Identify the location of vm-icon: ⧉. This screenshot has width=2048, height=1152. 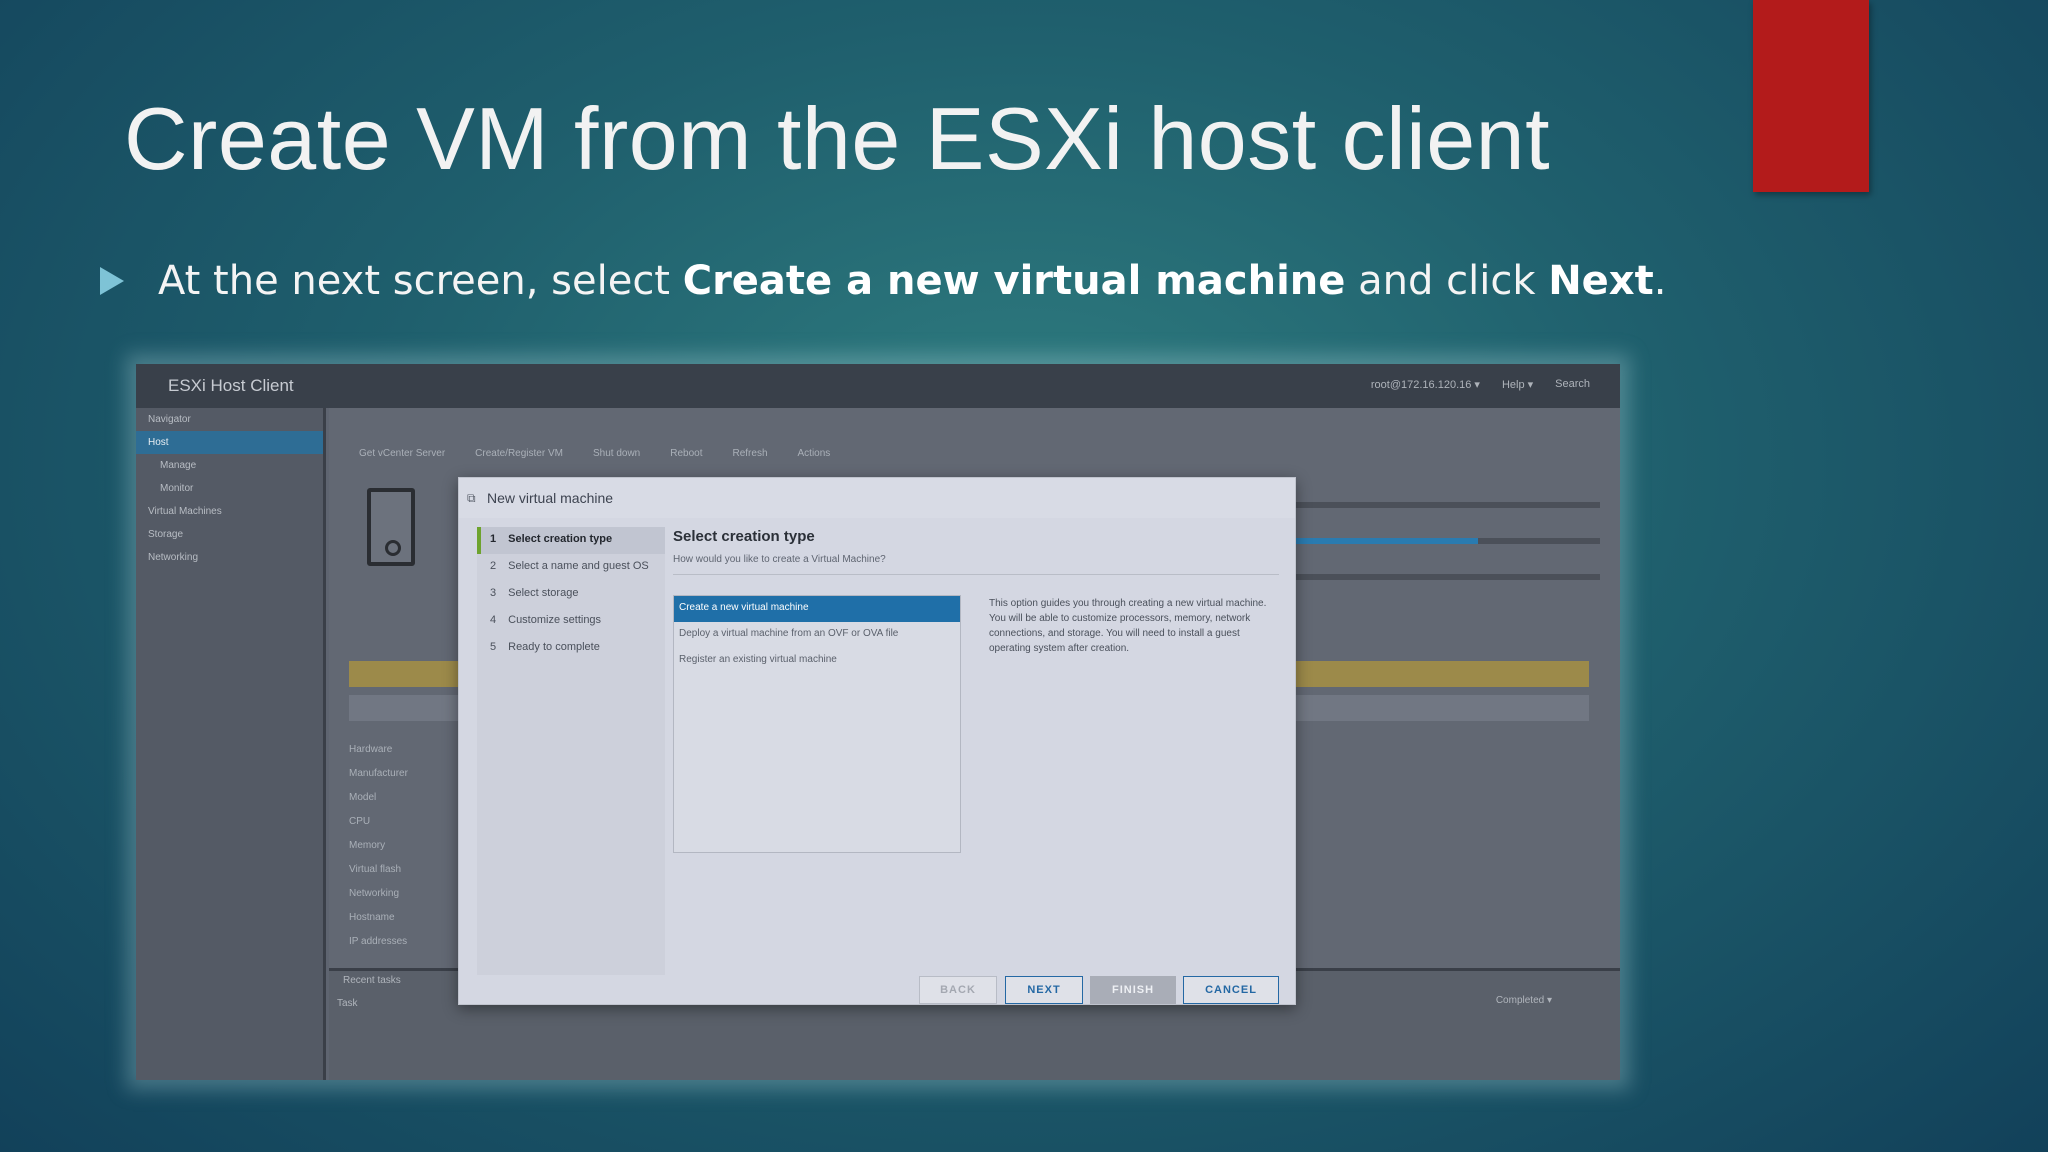
(471, 498).